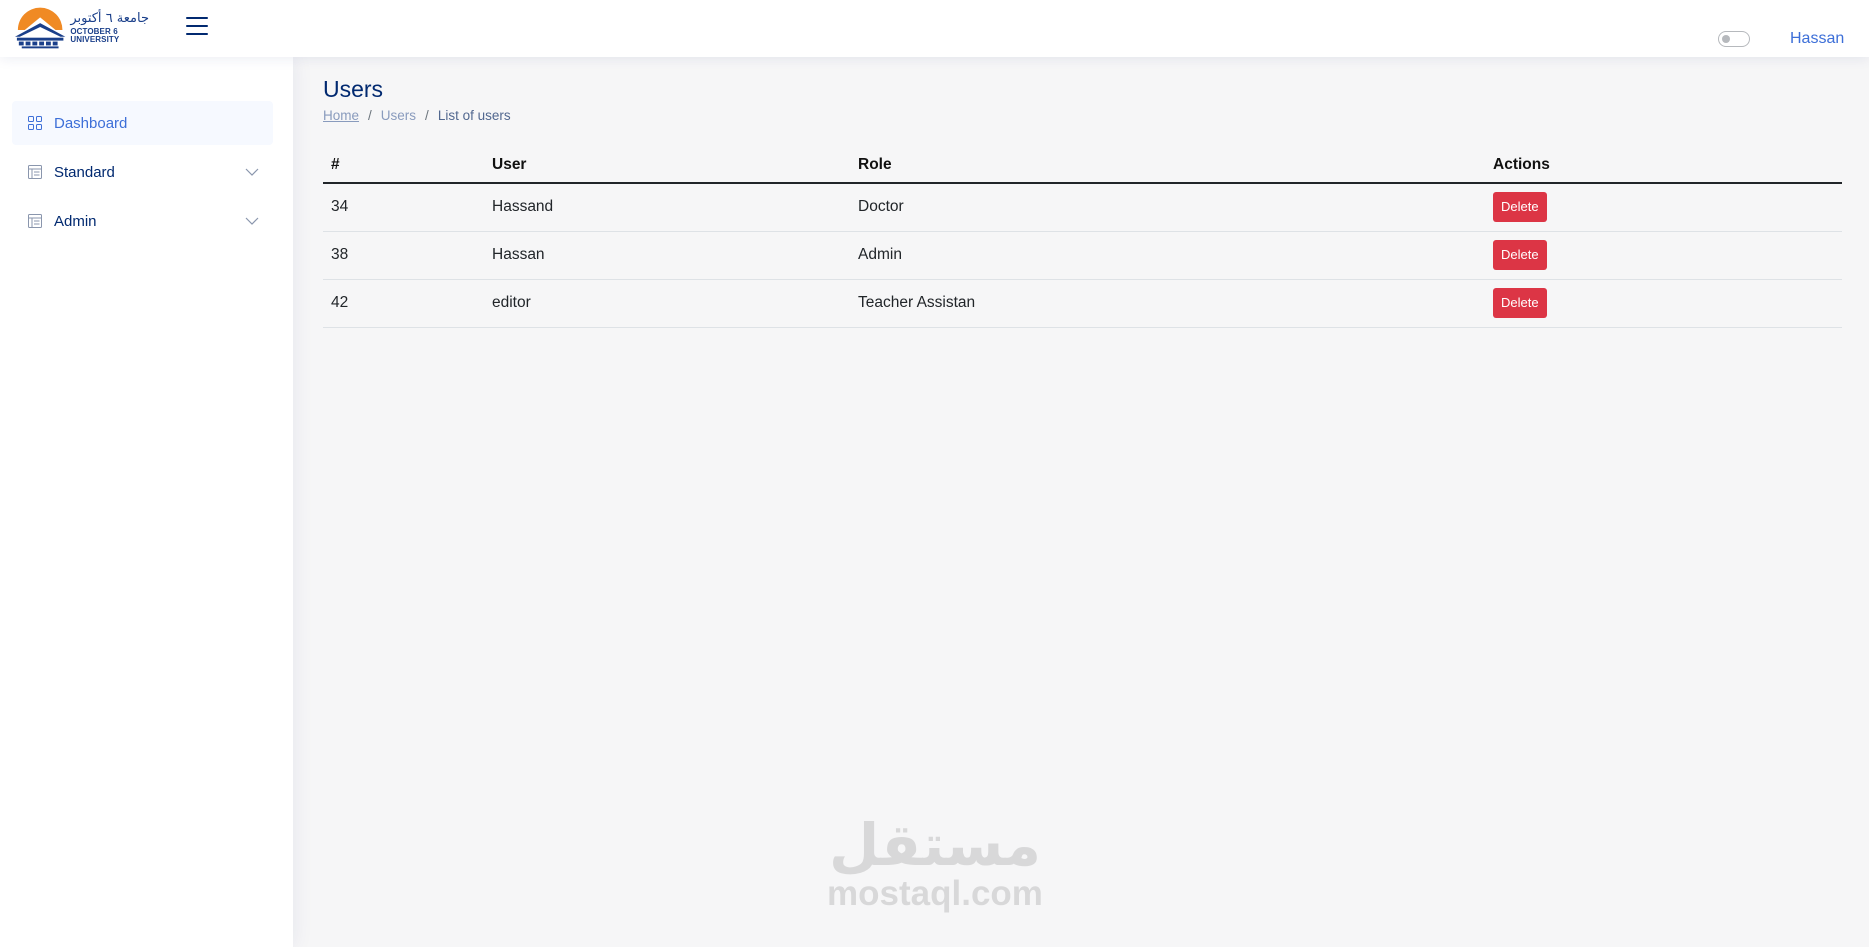 The width and height of the screenshot is (1869, 947). I want to click on sidebar-item-label: Standard, so click(84, 172).